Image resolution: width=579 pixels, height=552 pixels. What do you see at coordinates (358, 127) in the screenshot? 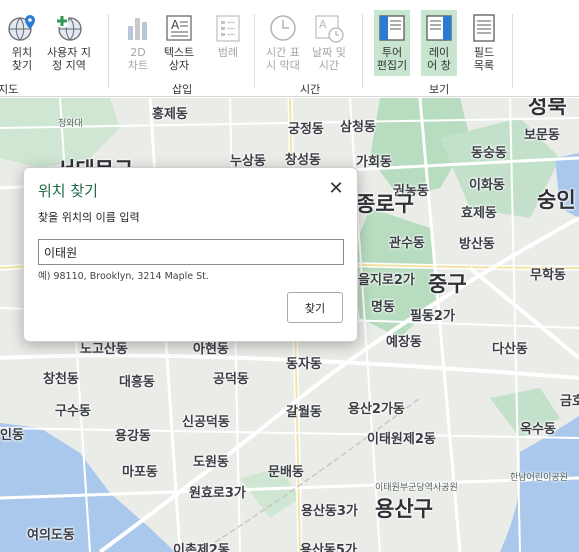
I see `place-label: 삼청동` at bounding box center [358, 127].